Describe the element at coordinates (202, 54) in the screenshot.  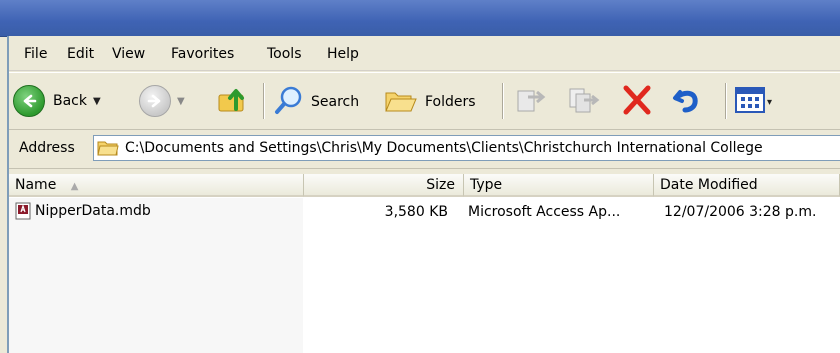
I see `menu-favorites: Favorites` at that location.